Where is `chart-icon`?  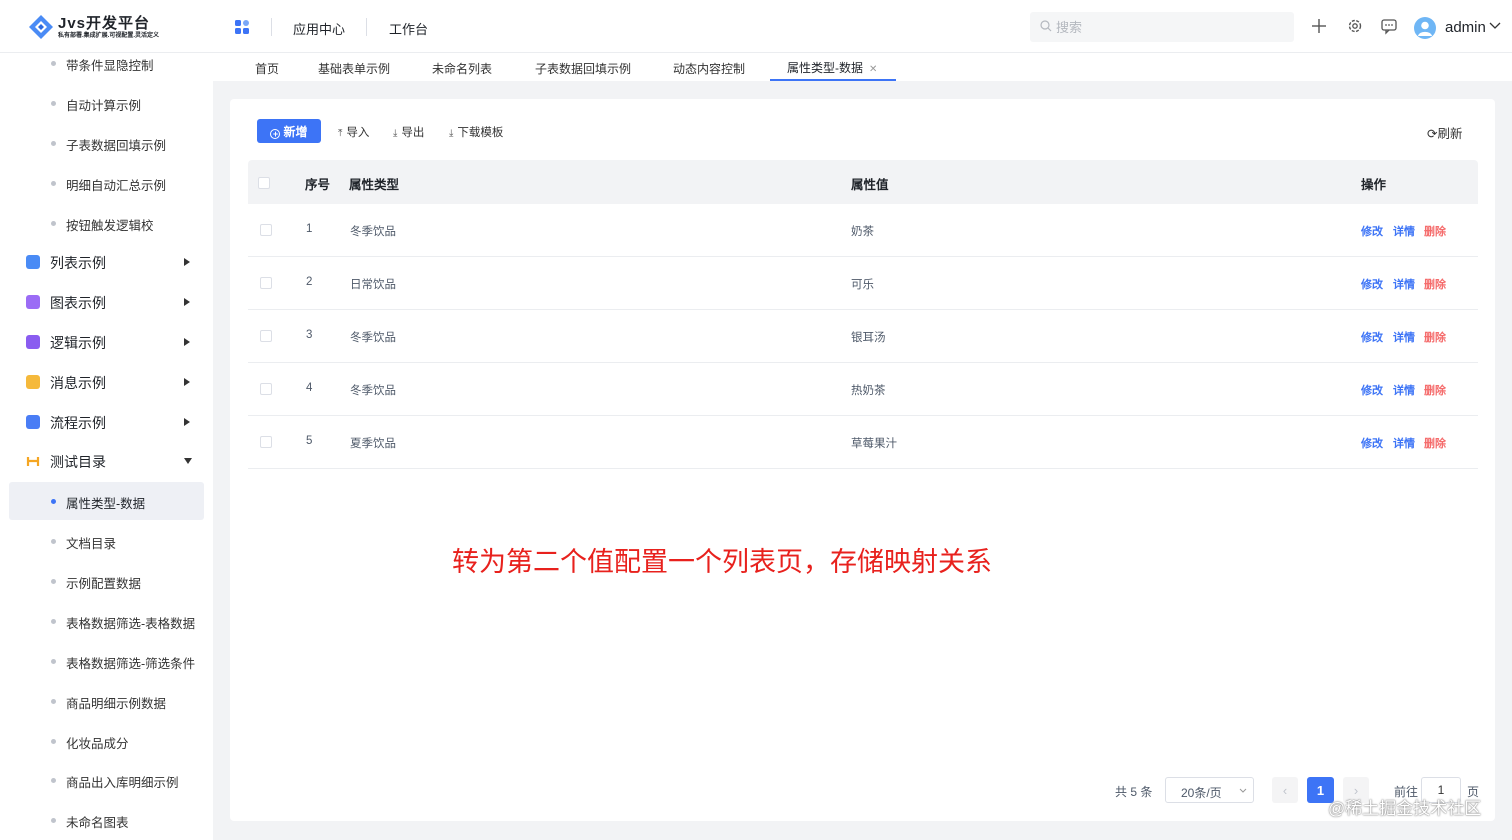
chart-icon is located at coordinates (33, 302).